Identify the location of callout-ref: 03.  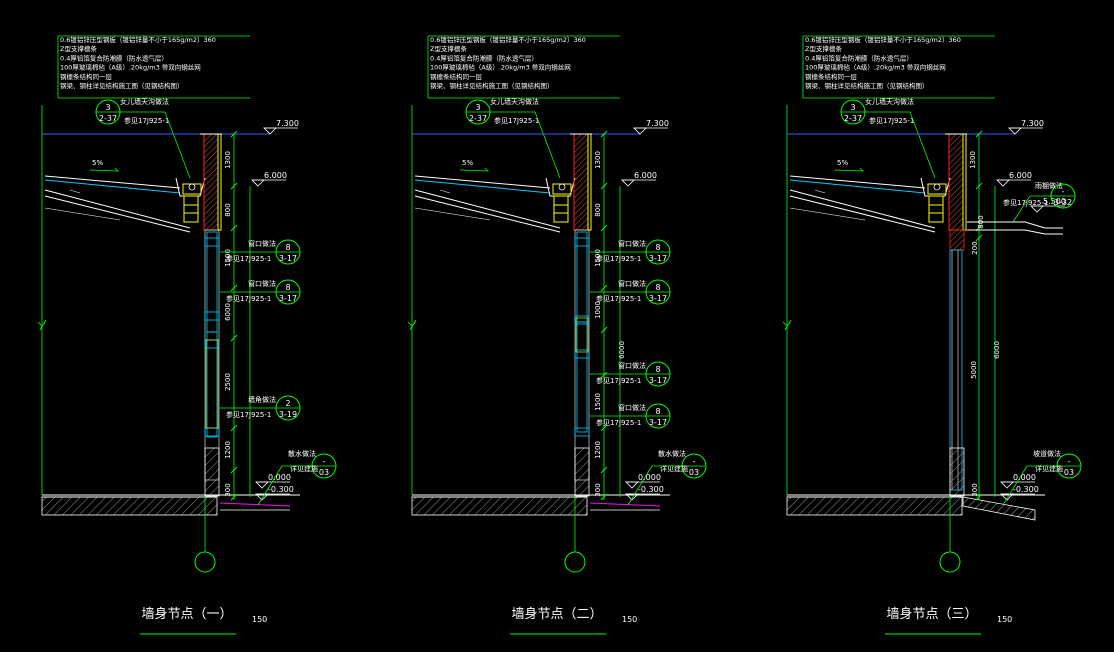
(694, 472).